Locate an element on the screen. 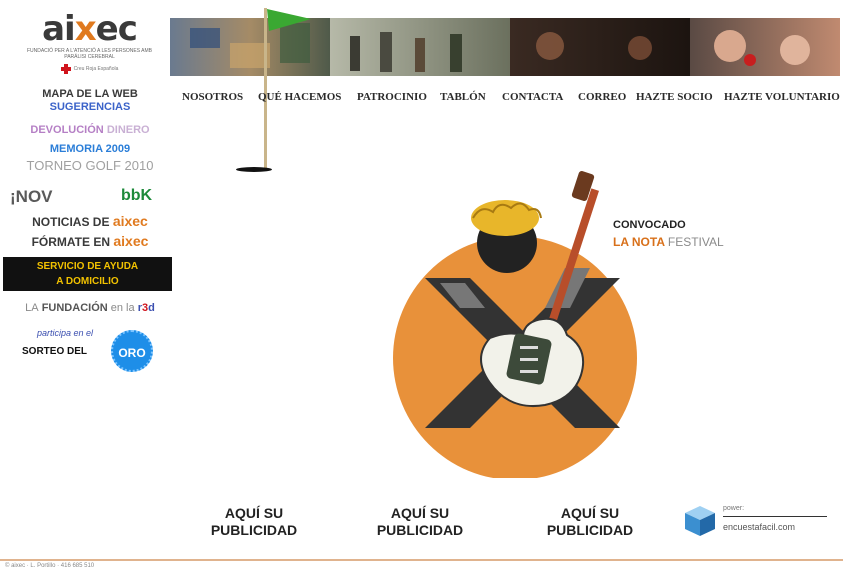 This screenshot has width=843, height=573. golf-hole is located at coordinates (254, 169).